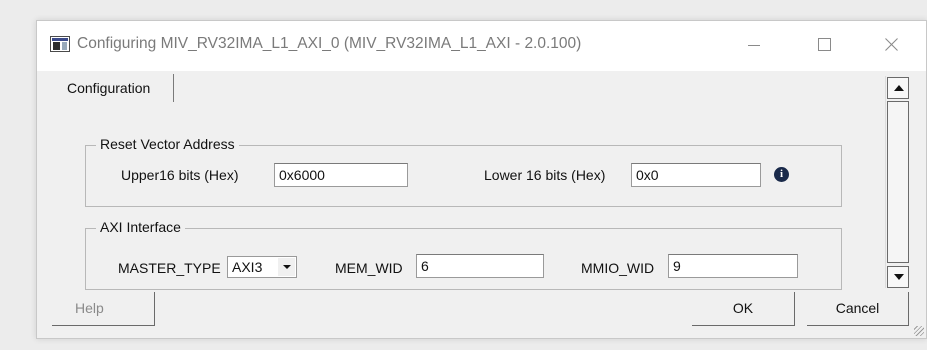 This screenshot has height=350, width=927. Describe the element at coordinates (247, 267) in the screenshot. I see `master-type-value: AXI3` at that location.